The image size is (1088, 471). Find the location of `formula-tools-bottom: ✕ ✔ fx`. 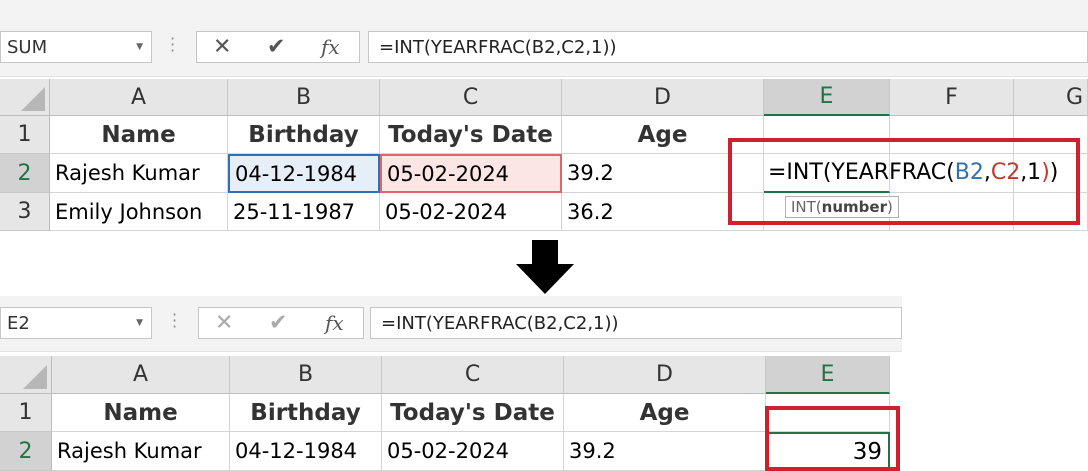

formula-tools-bottom: ✕ ✔ fx is located at coordinates (281, 323).